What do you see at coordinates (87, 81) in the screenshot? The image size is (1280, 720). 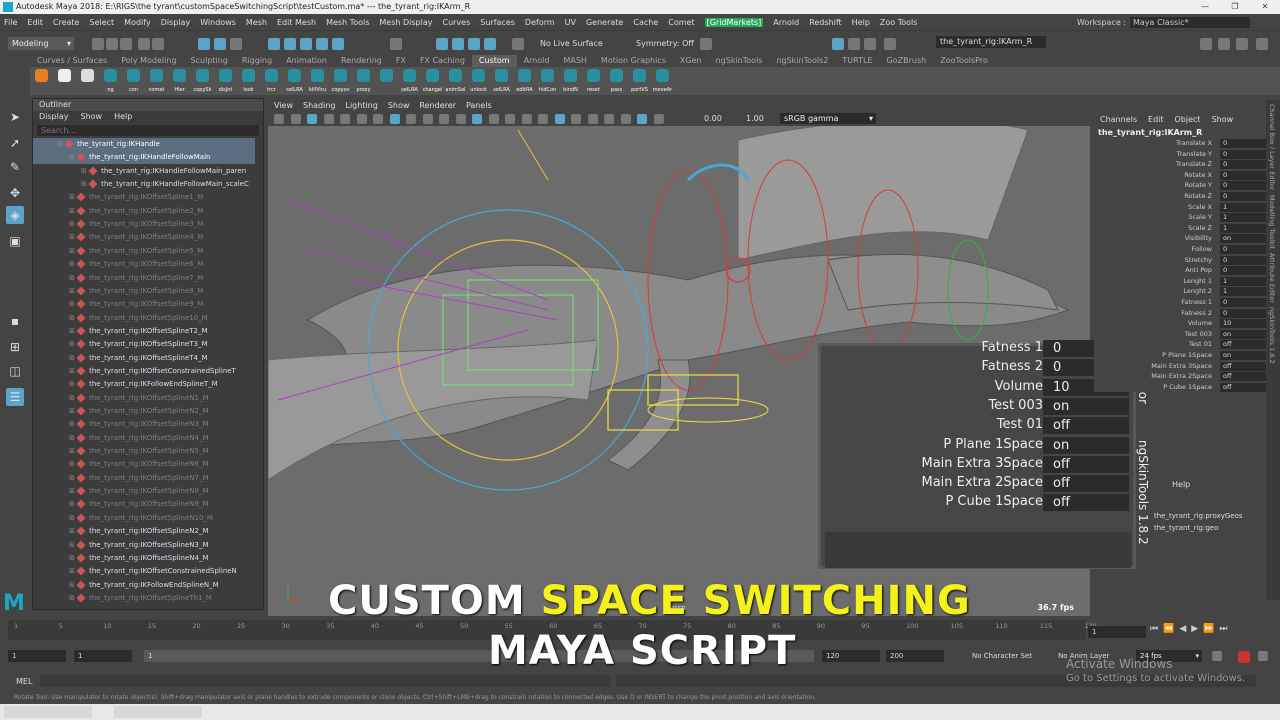 I see `shelf-button` at bounding box center [87, 81].